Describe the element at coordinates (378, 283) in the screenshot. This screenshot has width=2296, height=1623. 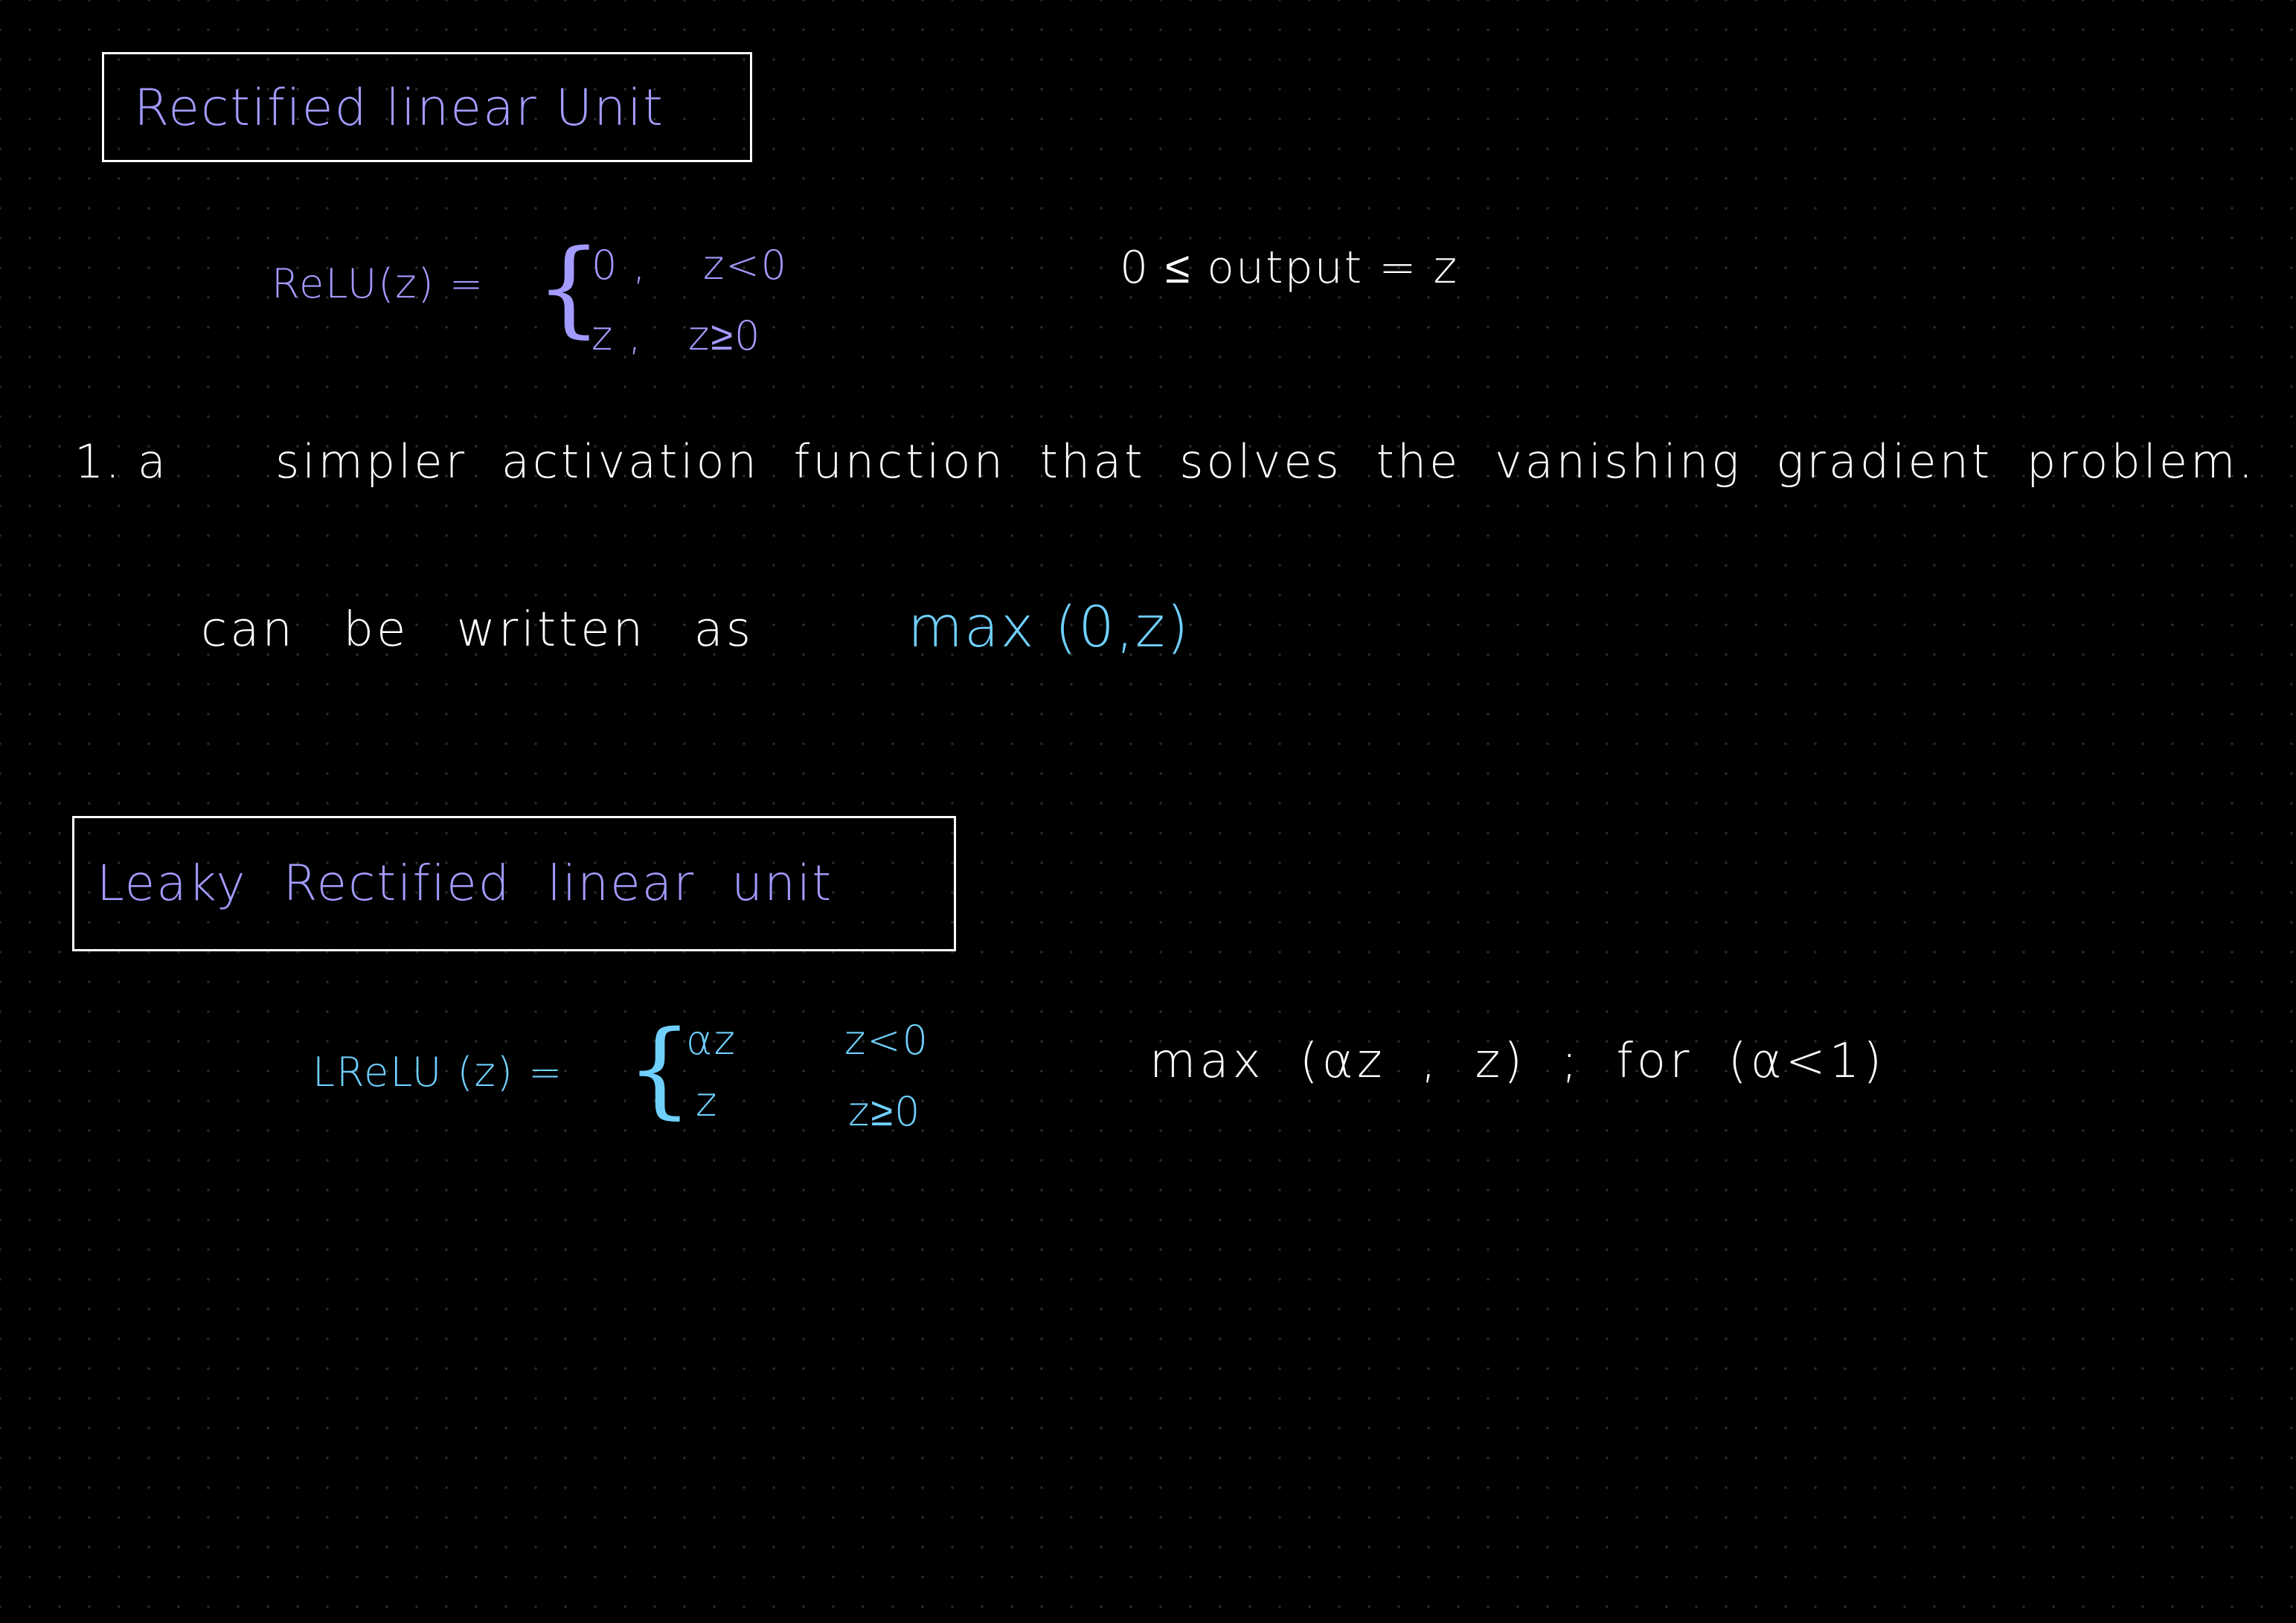
I see `relu-formula-lhs: ReLU(z) =` at that location.